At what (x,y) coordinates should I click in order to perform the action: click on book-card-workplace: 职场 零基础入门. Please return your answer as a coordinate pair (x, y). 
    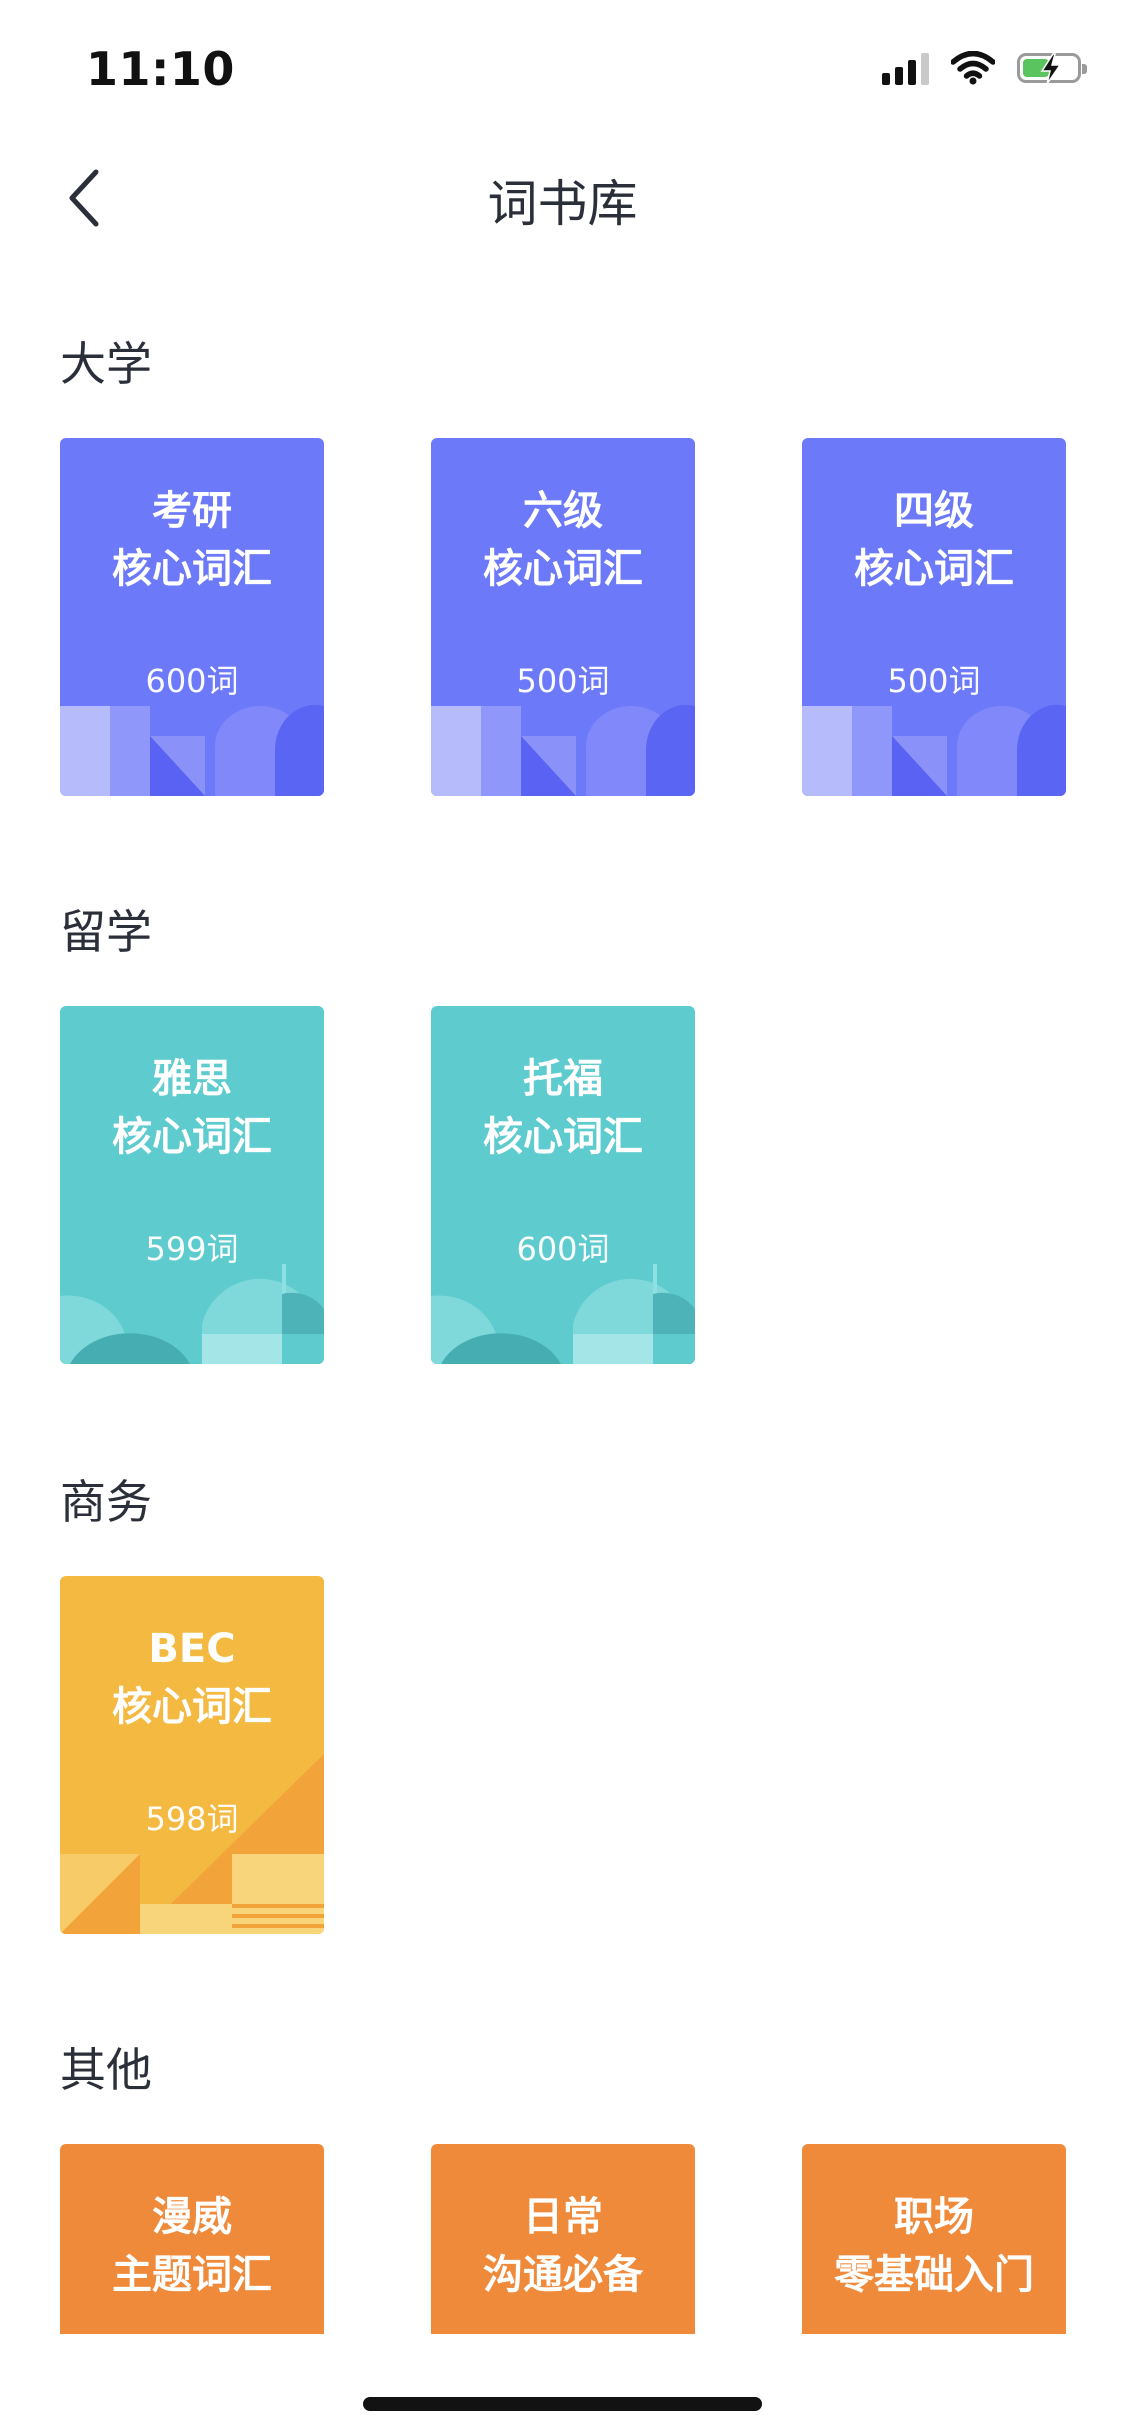
    Looking at the image, I should click on (934, 2239).